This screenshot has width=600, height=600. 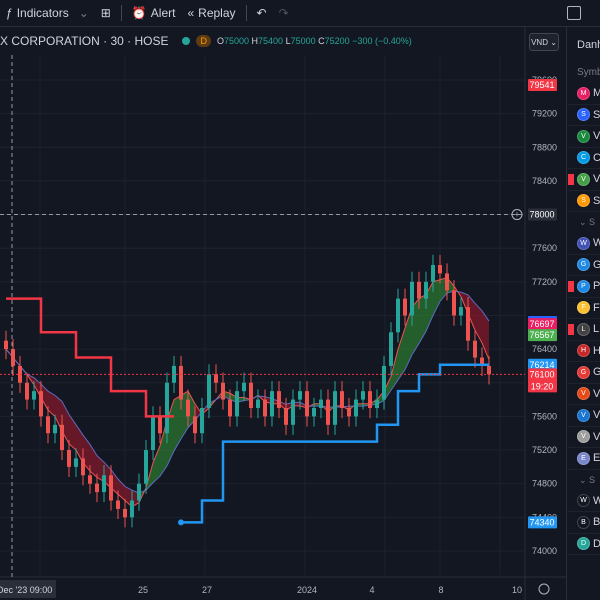 What do you see at coordinates (9, 13) in the screenshot?
I see `indicators-icon: ƒ` at bounding box center [9, 13].